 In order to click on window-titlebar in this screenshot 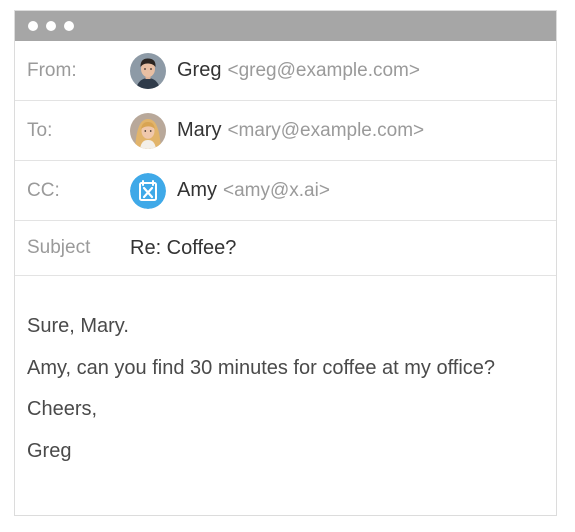, I will do `click(285, 26)`.